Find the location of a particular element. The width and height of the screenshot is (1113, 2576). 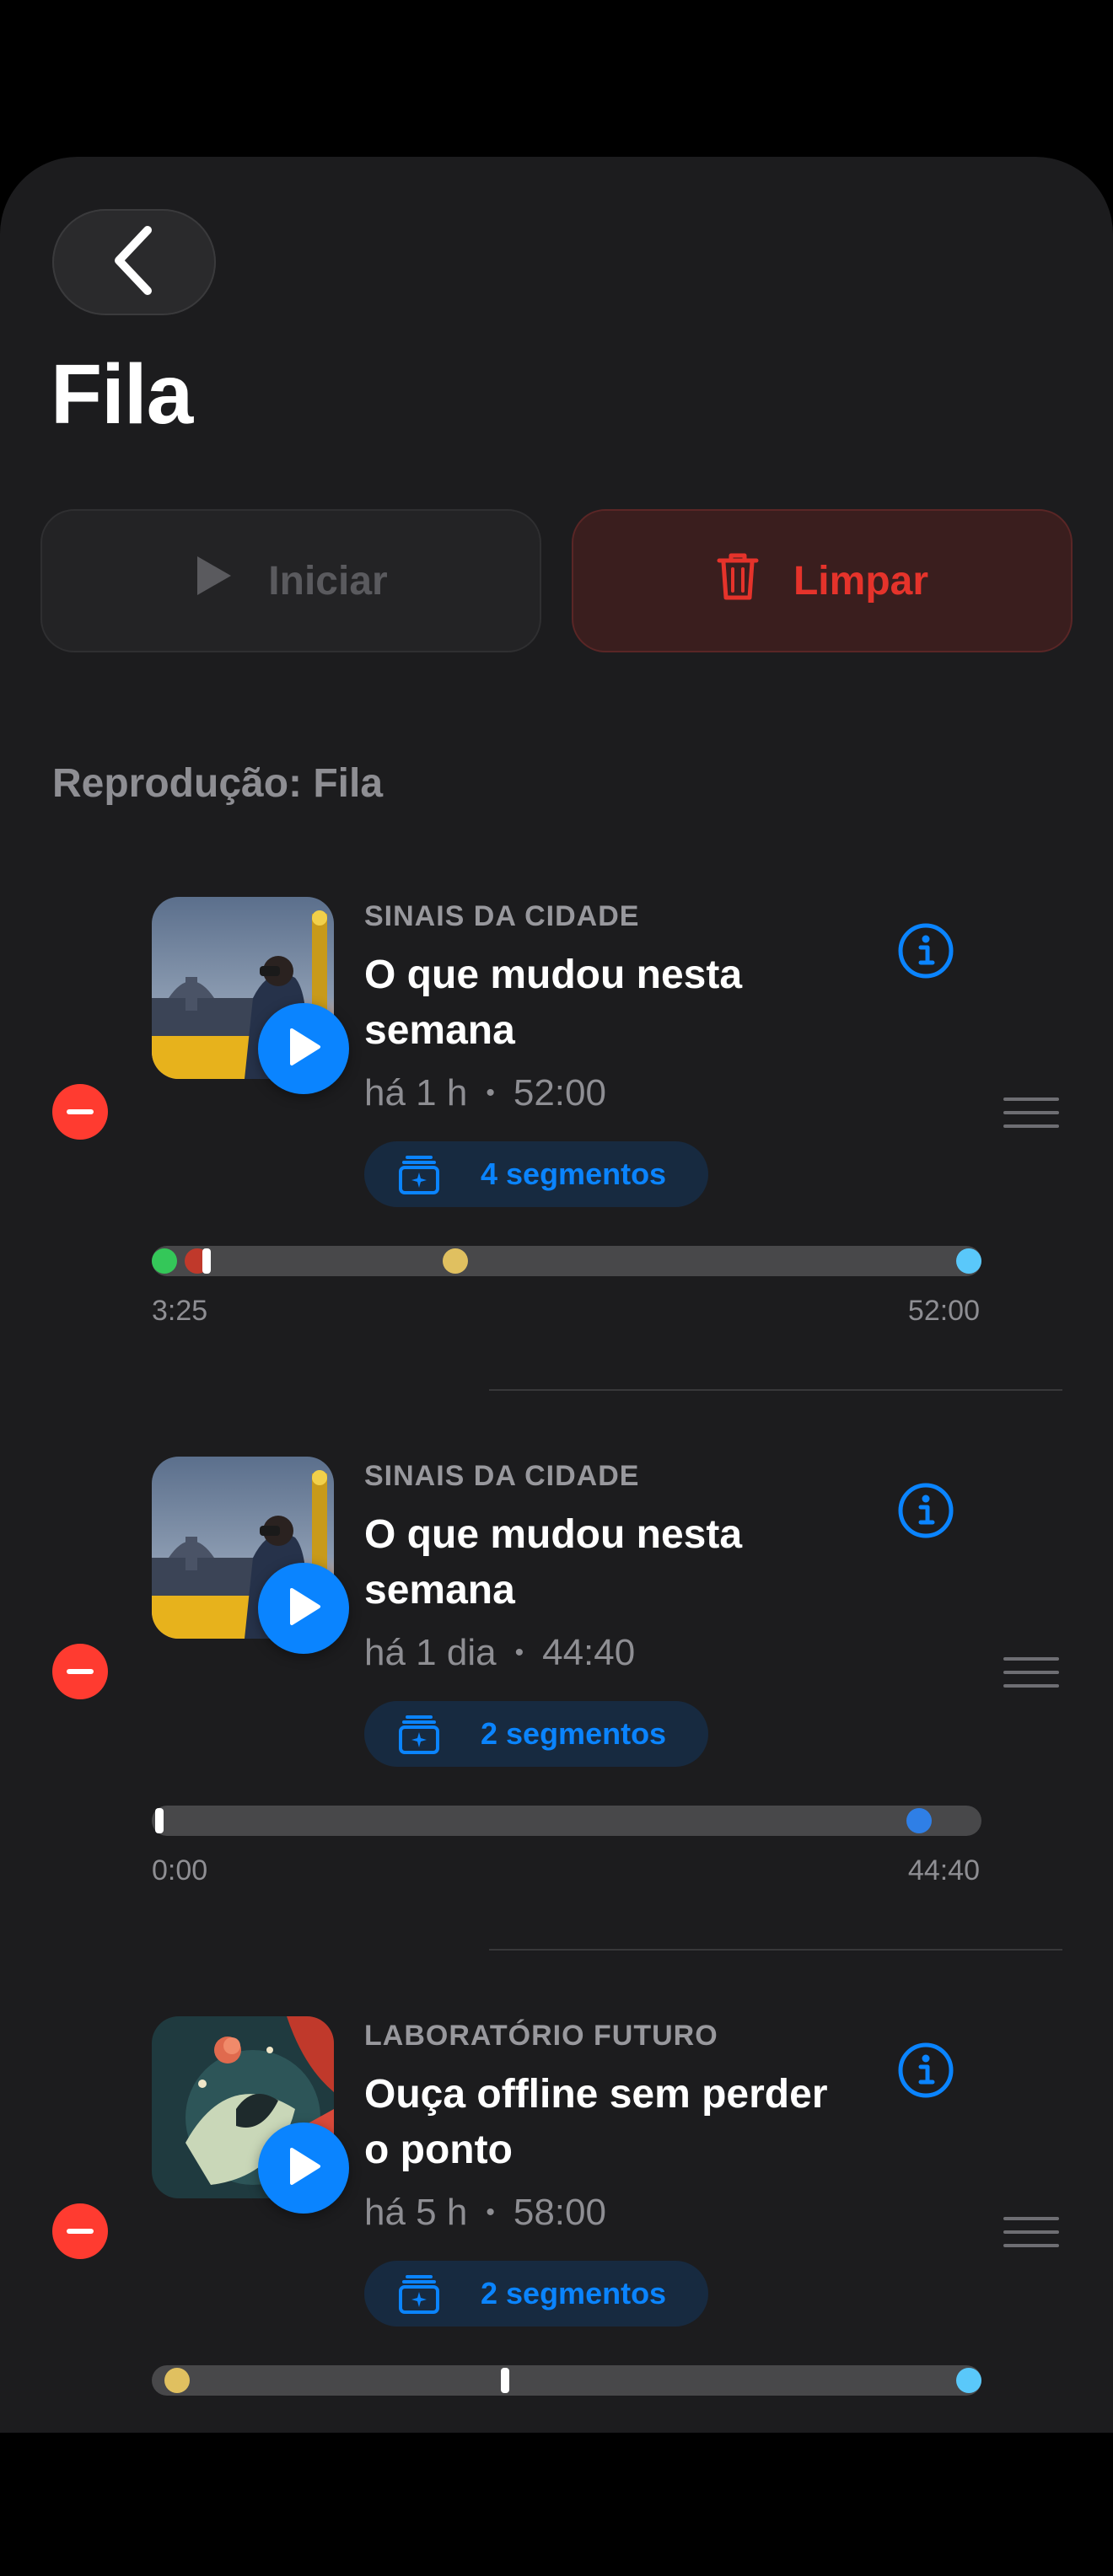

back-button is located at coordinates (134, 262).